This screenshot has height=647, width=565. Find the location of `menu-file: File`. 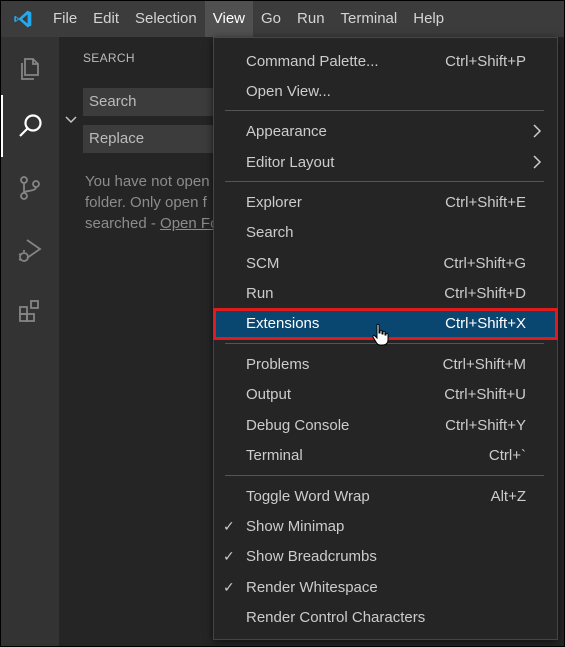

menu-file: File is located at coordinates (65, 19).